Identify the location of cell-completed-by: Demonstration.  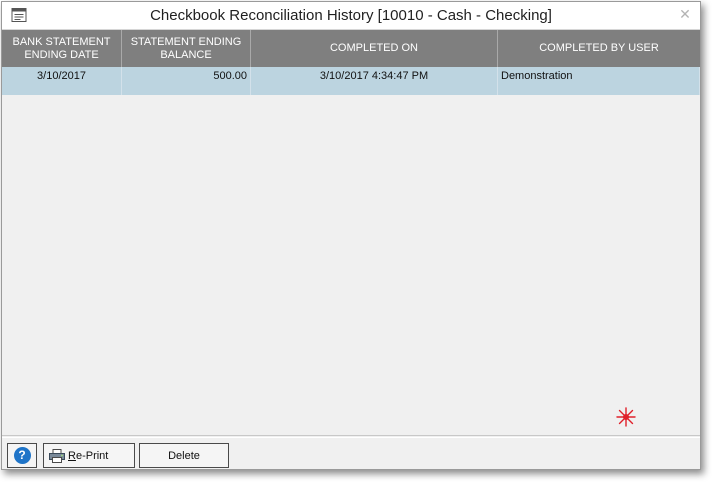
(599, 81).